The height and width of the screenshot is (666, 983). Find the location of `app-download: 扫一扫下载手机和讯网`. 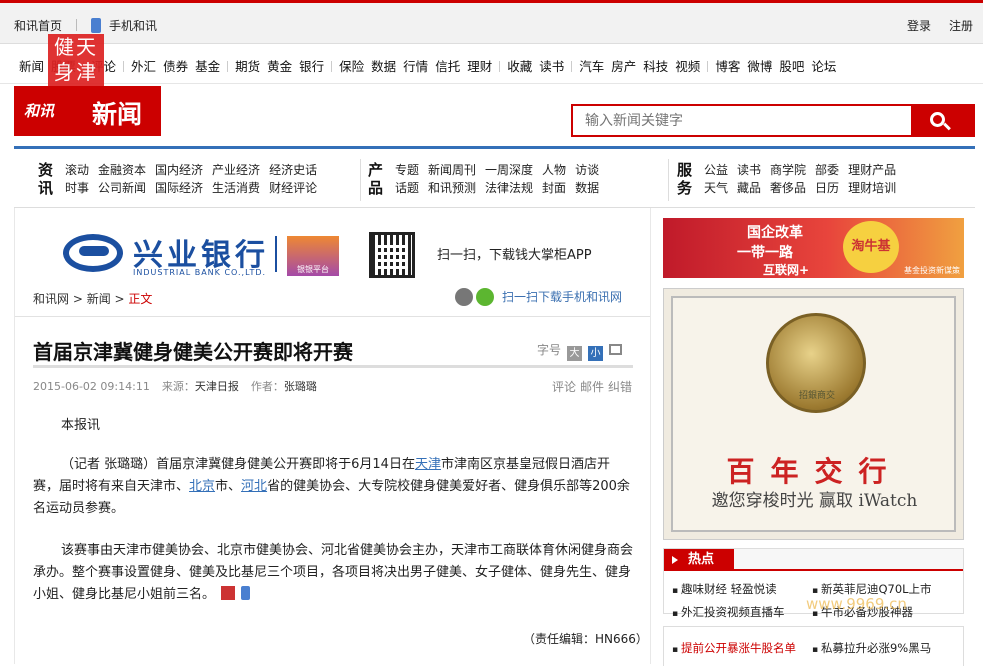

app-download: 扫一扫下载手机和讯网 is located at coordinates (538, 297).